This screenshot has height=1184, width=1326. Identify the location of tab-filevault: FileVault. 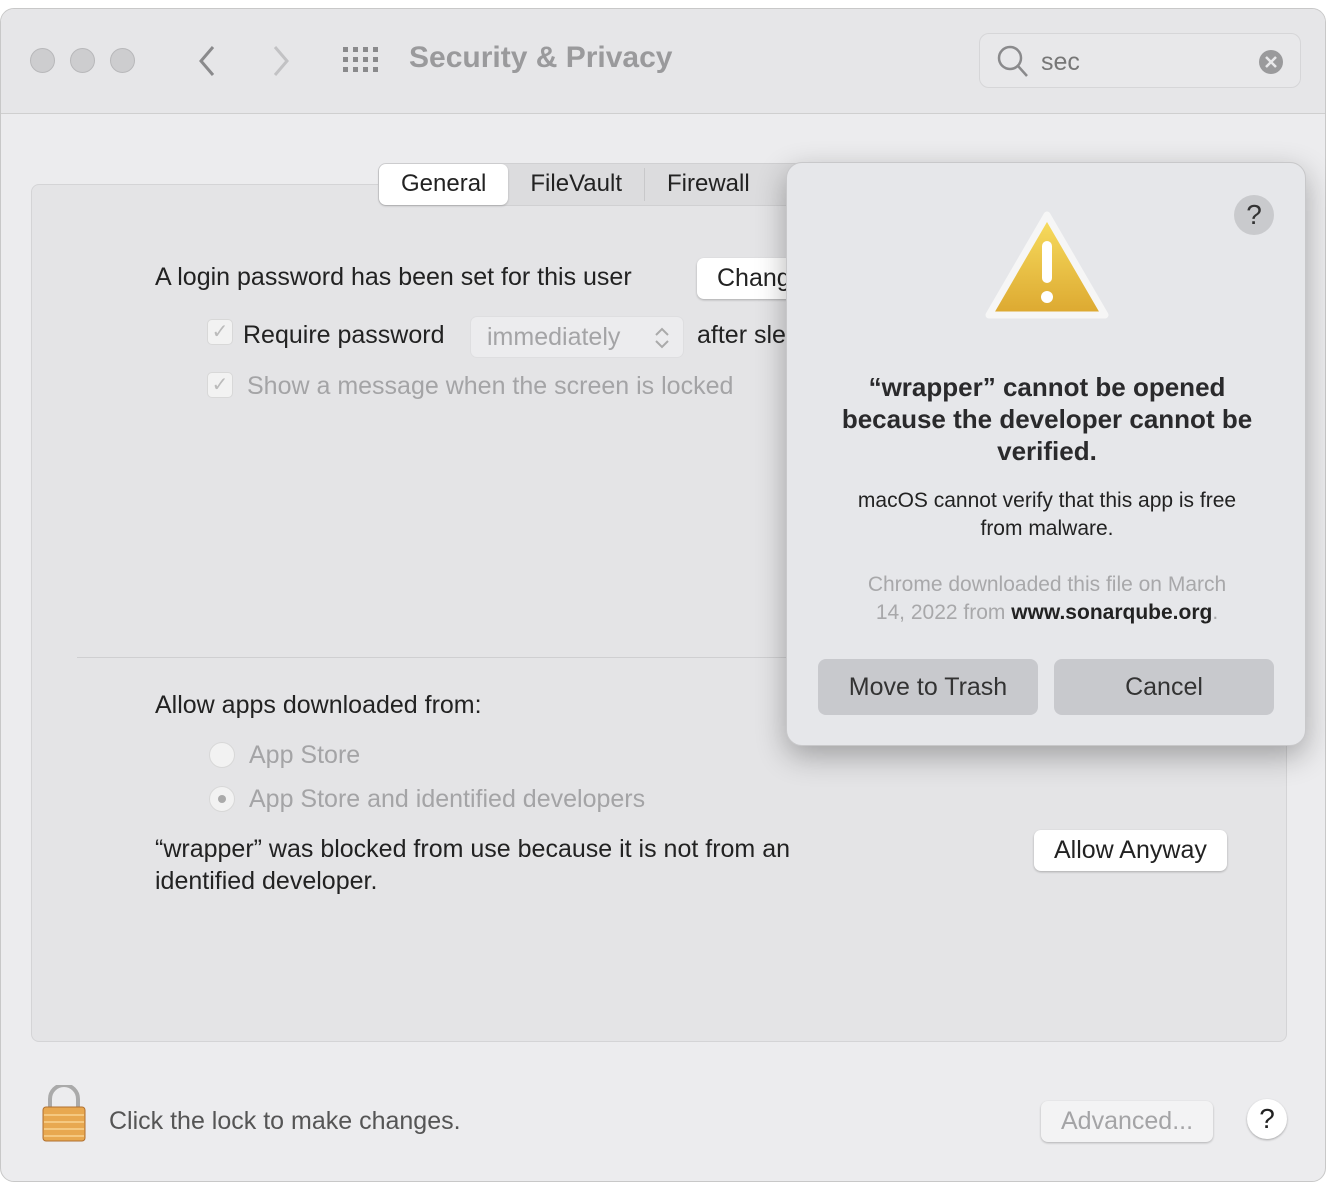
(576, 184).